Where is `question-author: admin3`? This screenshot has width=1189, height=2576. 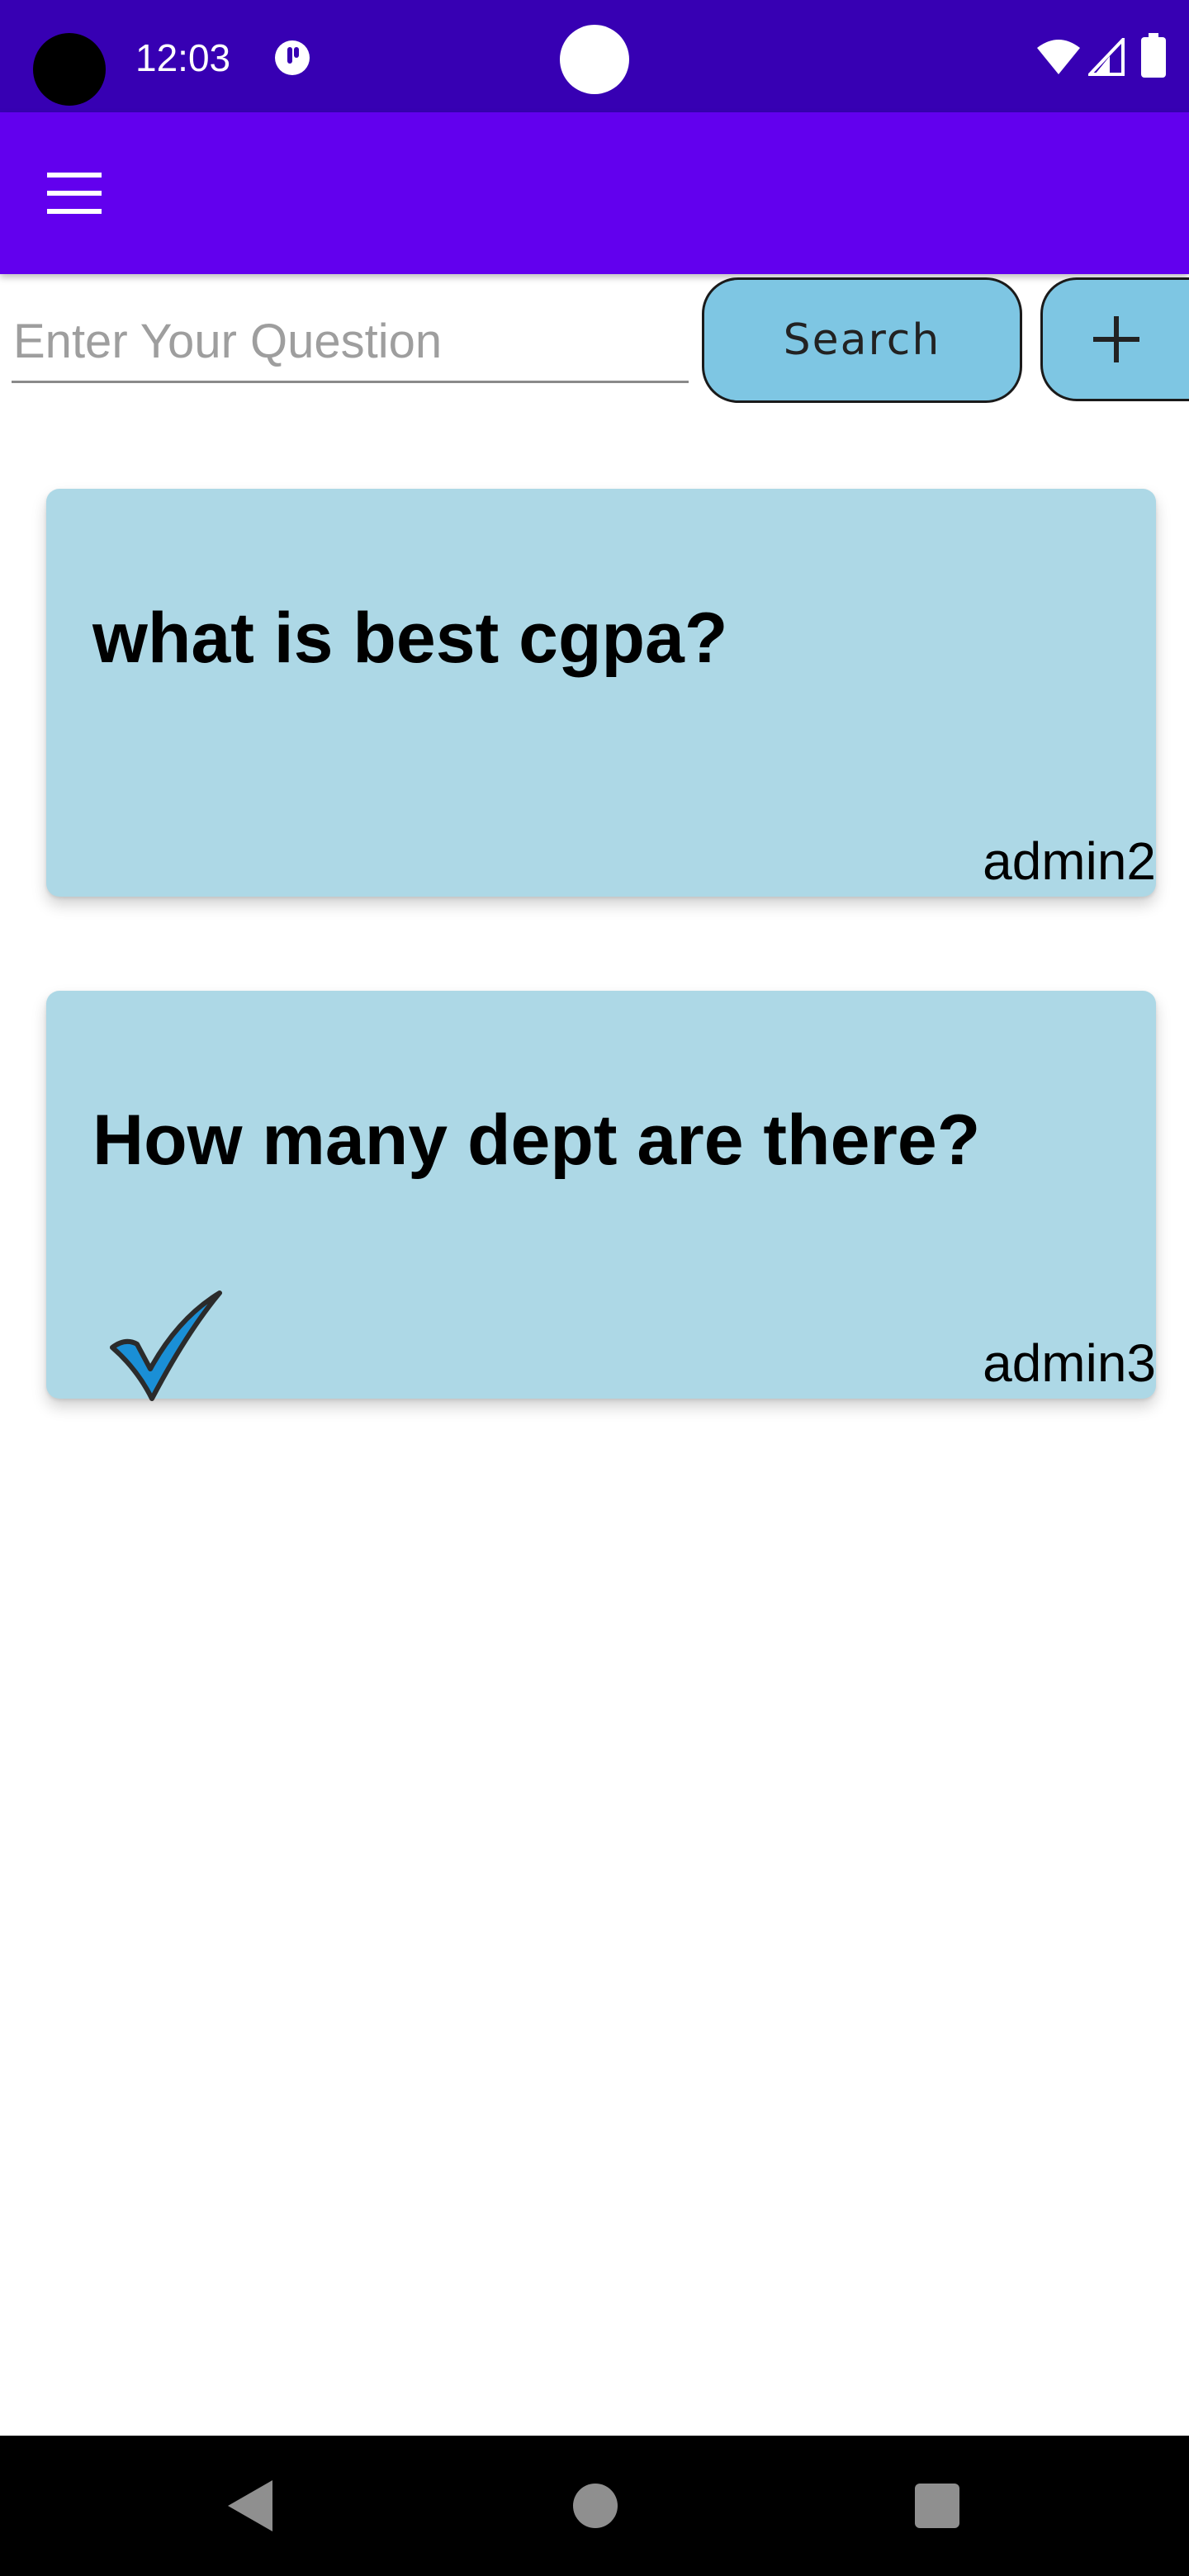 question-author: admin3 is located at coordinates (1069, 1363).